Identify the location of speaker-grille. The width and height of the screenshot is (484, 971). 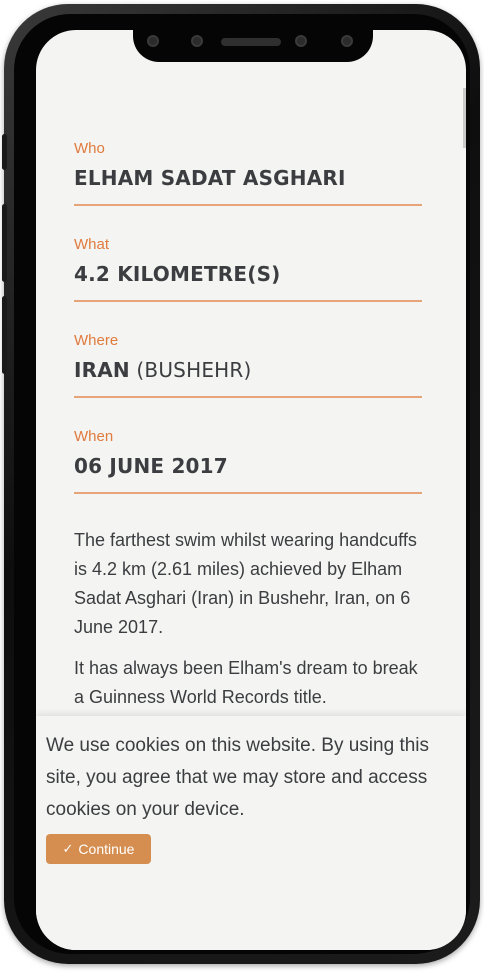
(251, 42).